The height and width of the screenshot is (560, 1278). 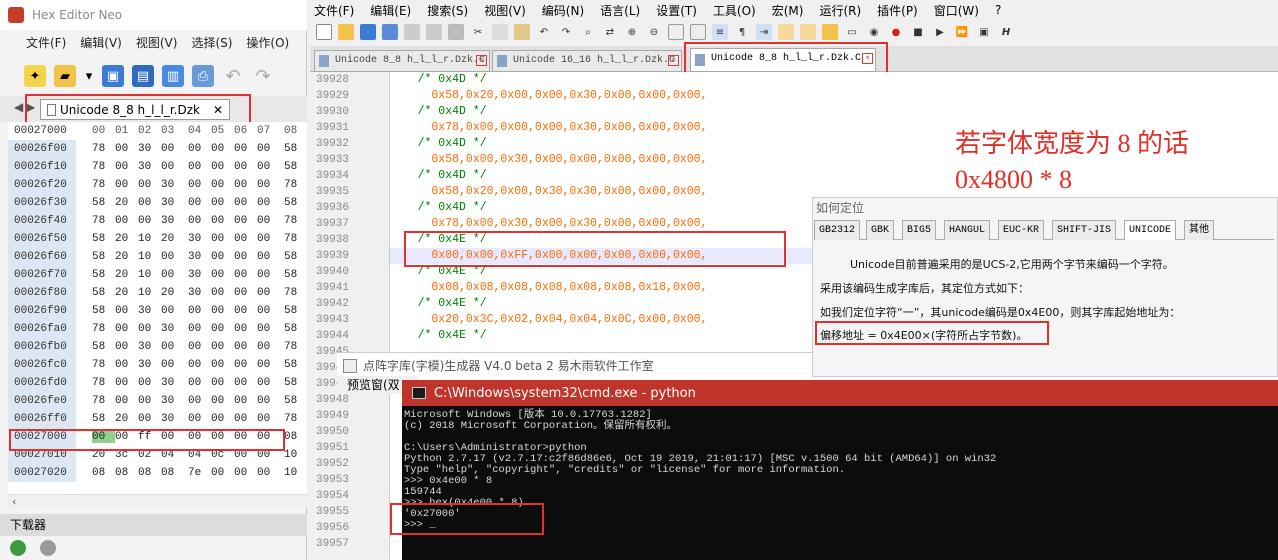 I want to click on src-menu-file: 文件(F), so click(x=334, y=10).